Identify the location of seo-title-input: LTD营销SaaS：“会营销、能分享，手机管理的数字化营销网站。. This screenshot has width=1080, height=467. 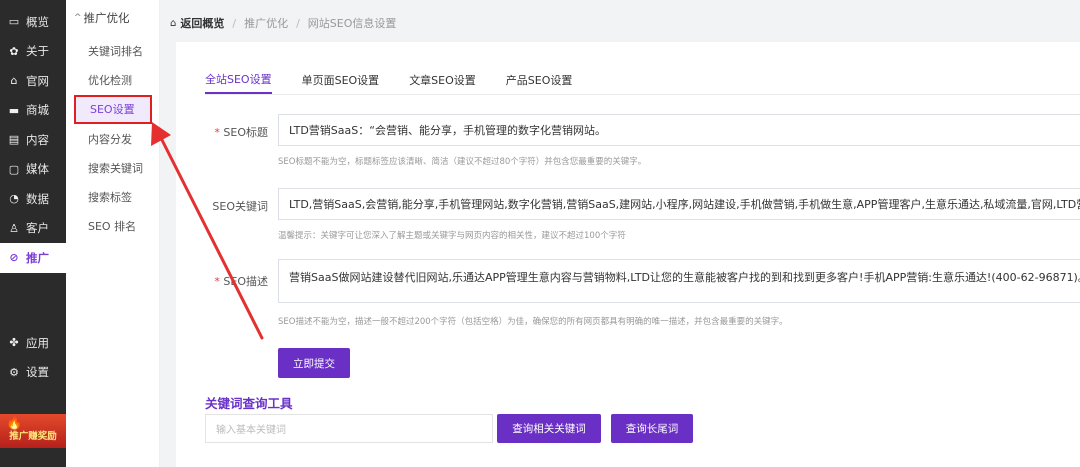
(679, 130).